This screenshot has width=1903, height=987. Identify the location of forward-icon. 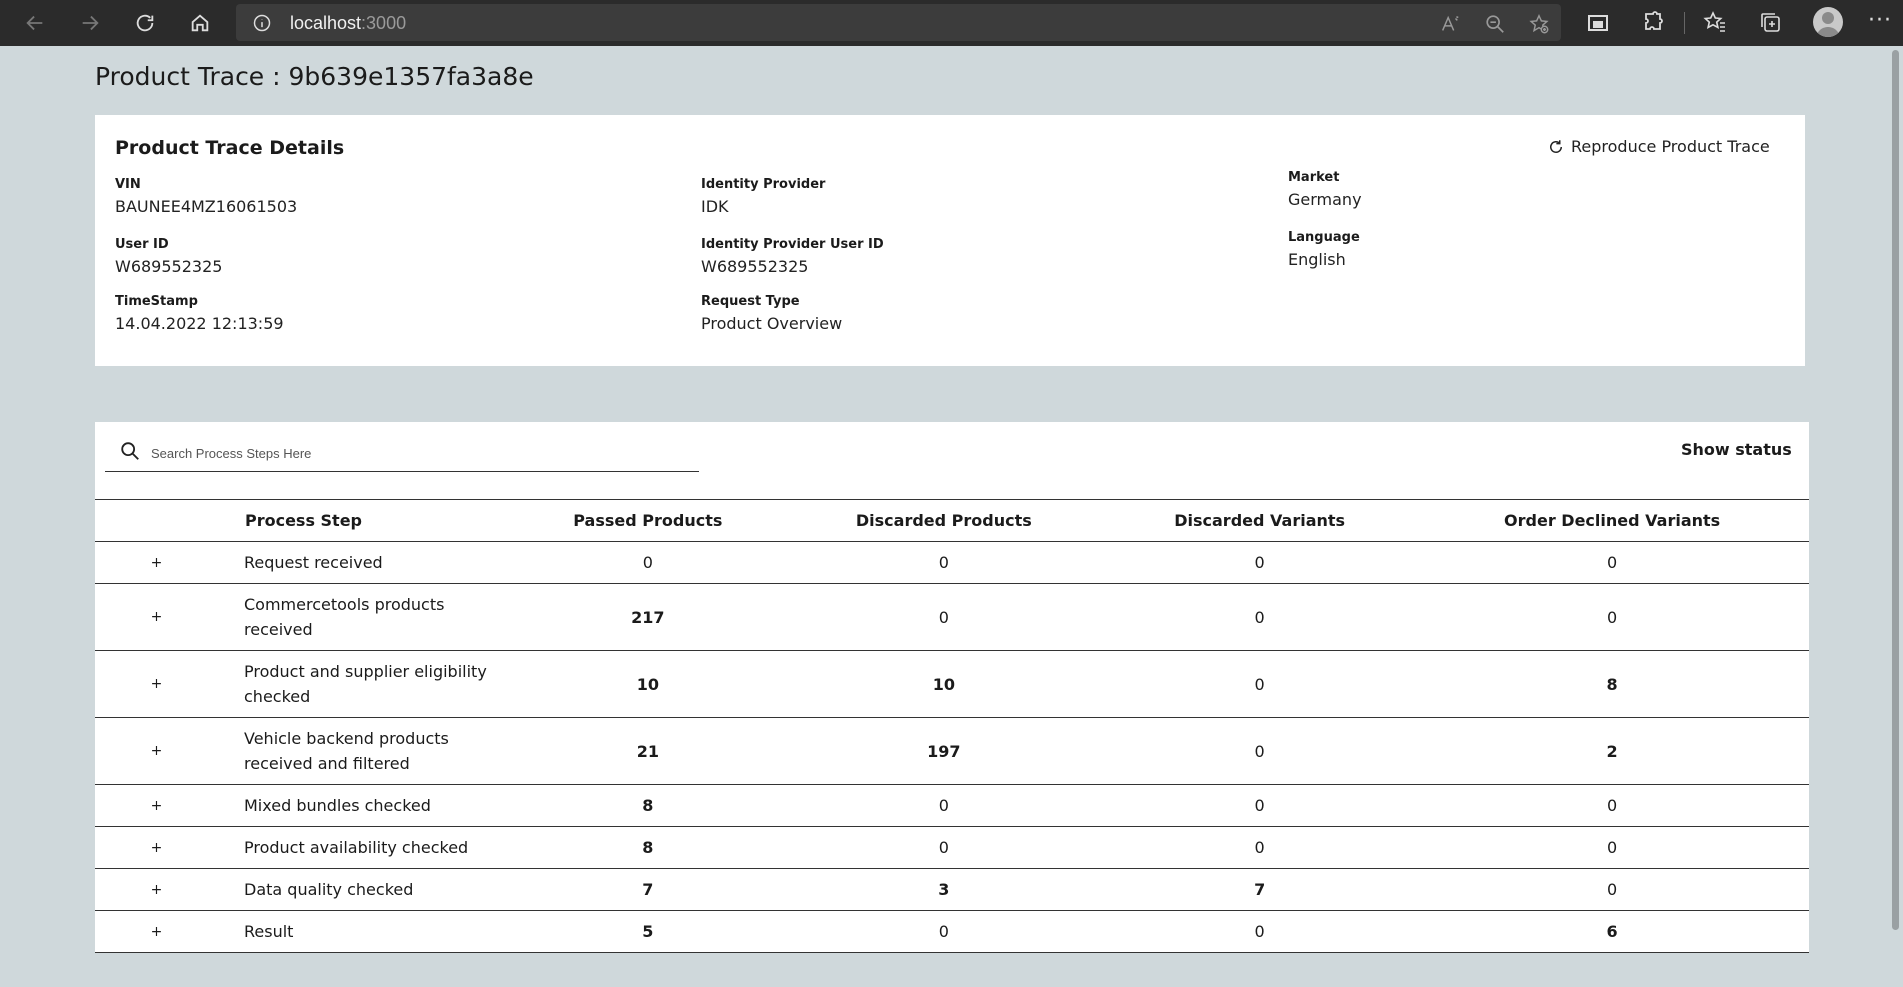
(90, 23).